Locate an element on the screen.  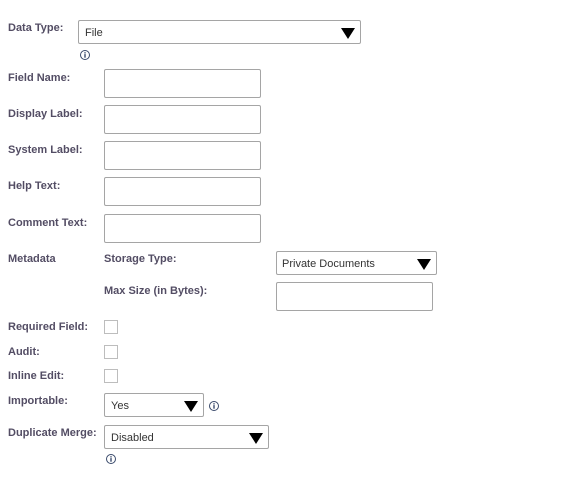
comment-text-label: Comment Text: is located at coordinates (48, 223).